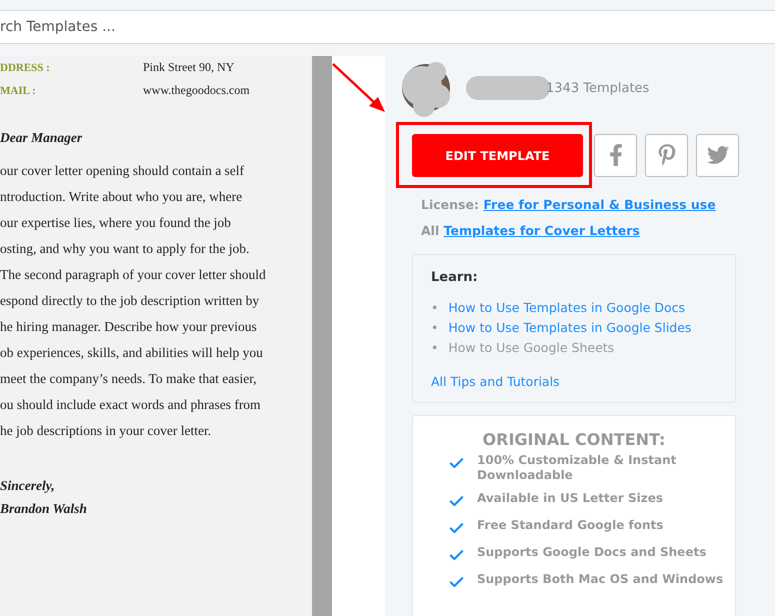  Describe the element at coordinates (130, 301) in the screenshot. I see `letter-text: espond directly to the job description written by` at that location.